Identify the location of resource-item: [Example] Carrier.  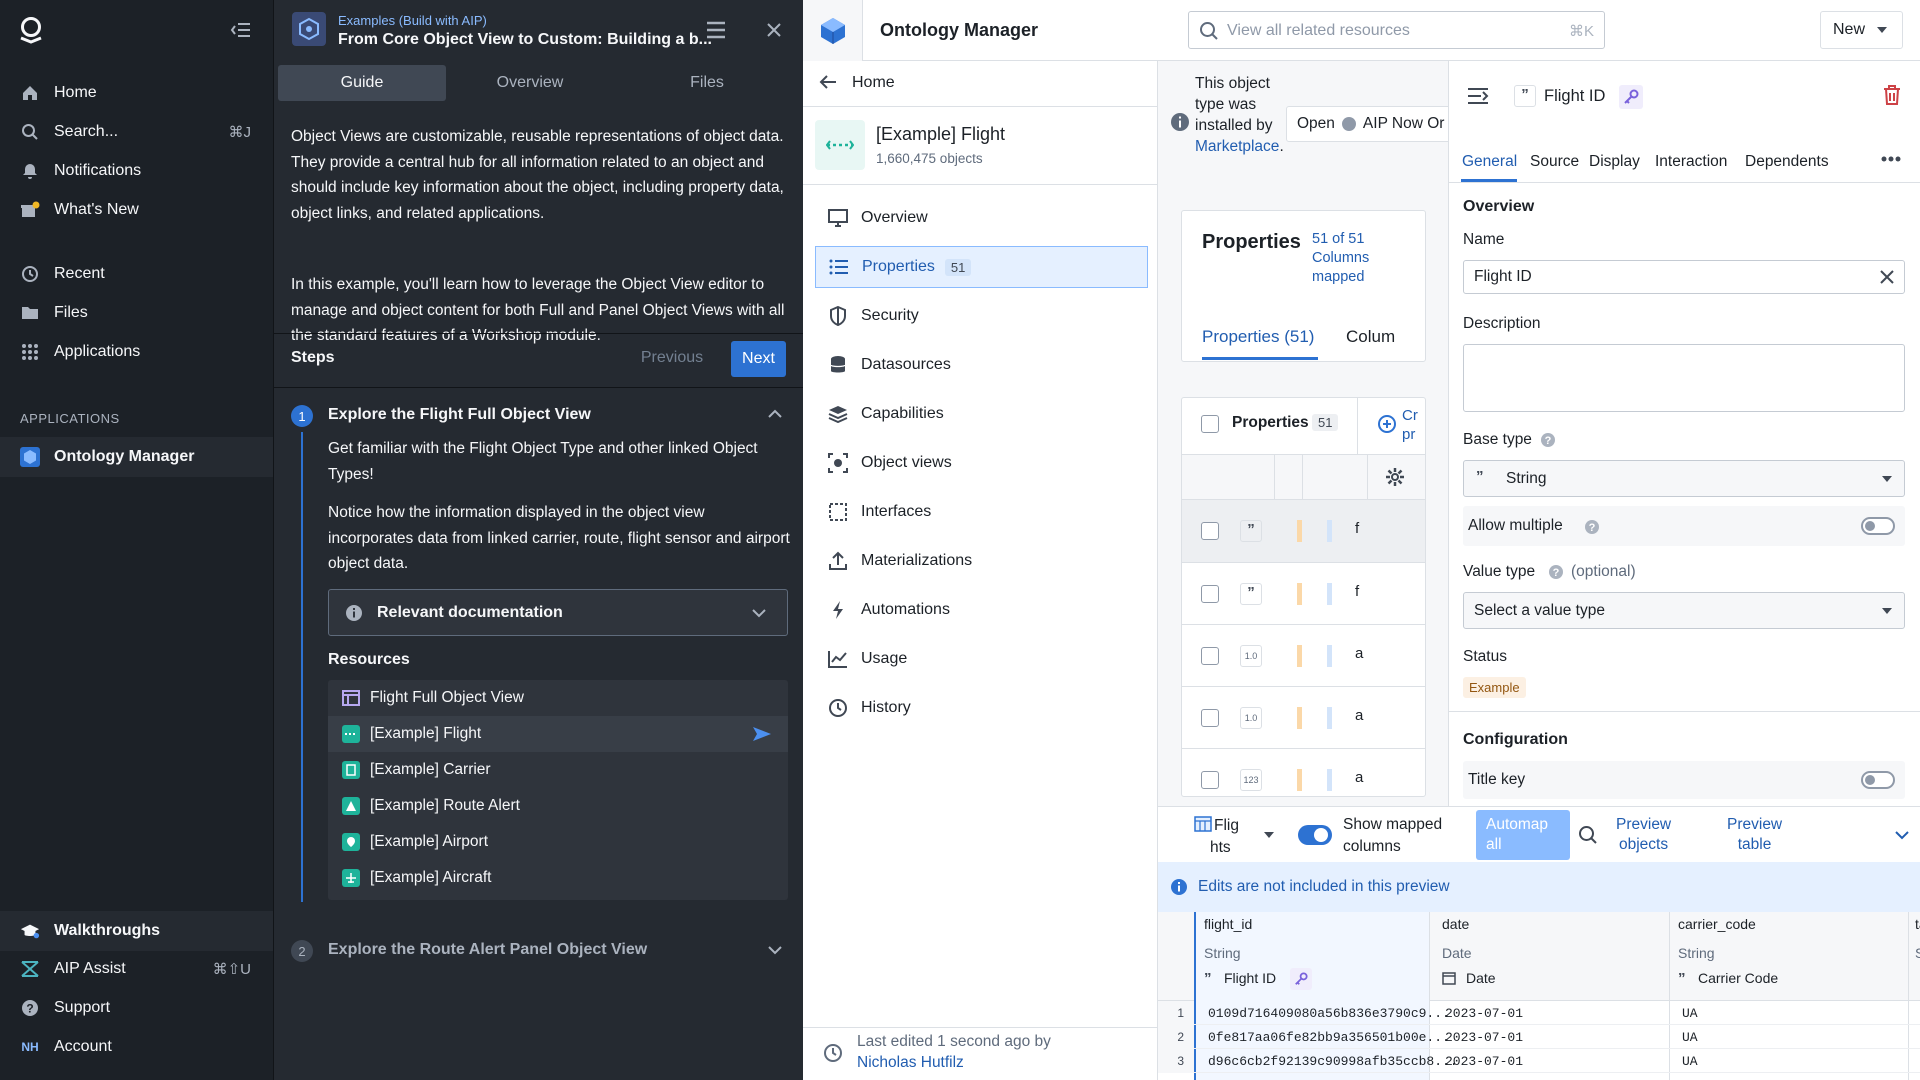
(558, 770).